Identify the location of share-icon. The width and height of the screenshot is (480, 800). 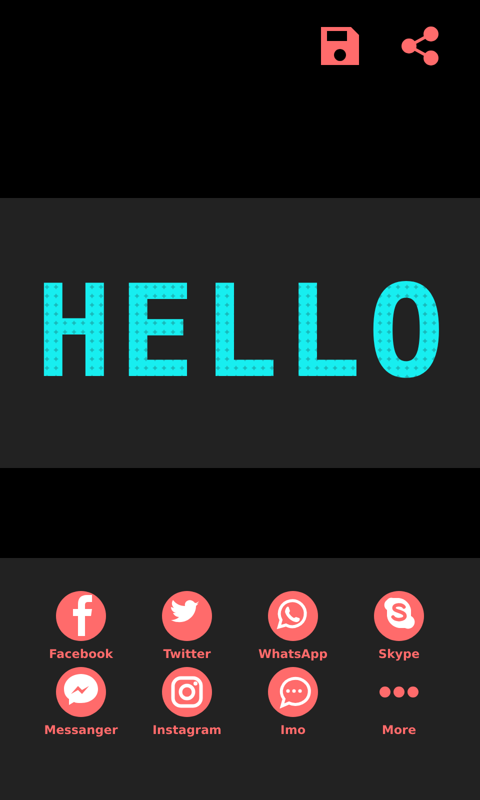
(420, 46).